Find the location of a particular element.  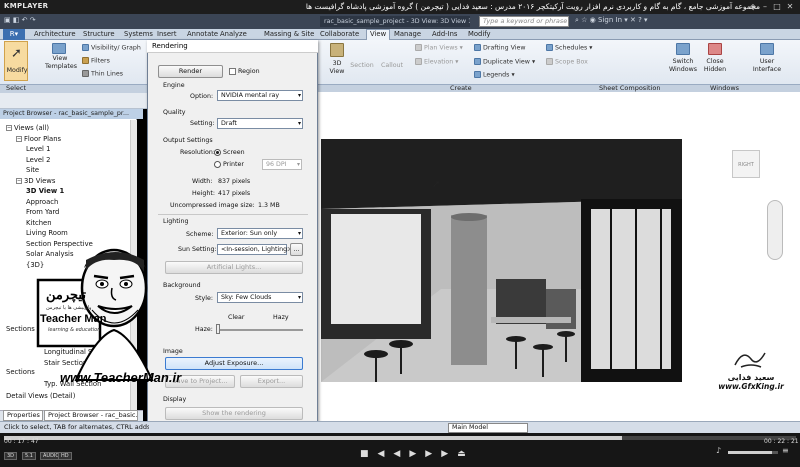

player-badge: 5.1 is located at coordinates (29, 456).